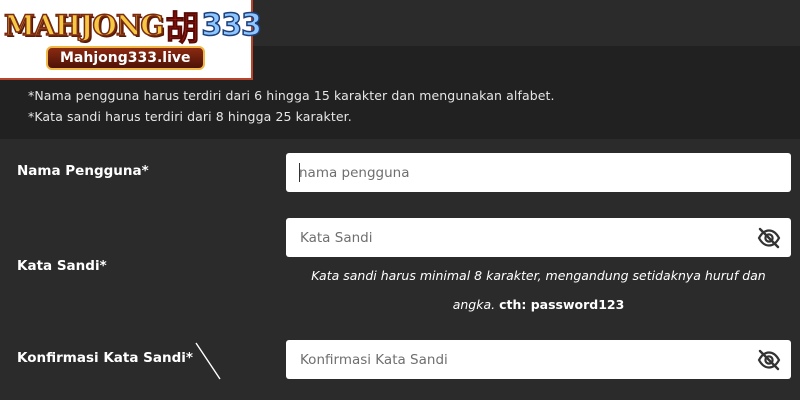 This screenshot has height=400, width=800. What do you see at coordinates (182, 28) in the screenshot?
I see `brand-character: 胡` at bounding box center [182, 28].